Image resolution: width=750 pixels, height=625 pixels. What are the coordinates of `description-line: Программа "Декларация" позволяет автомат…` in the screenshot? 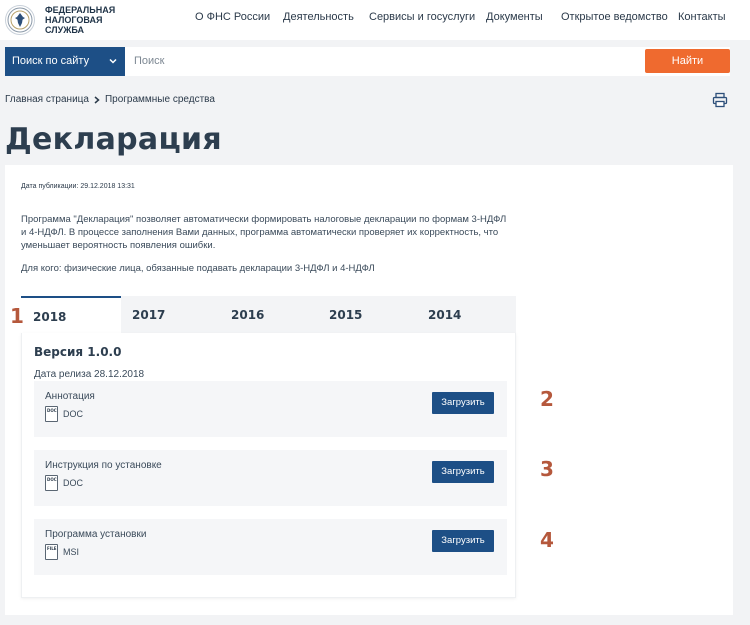 It's located at (264, 219).